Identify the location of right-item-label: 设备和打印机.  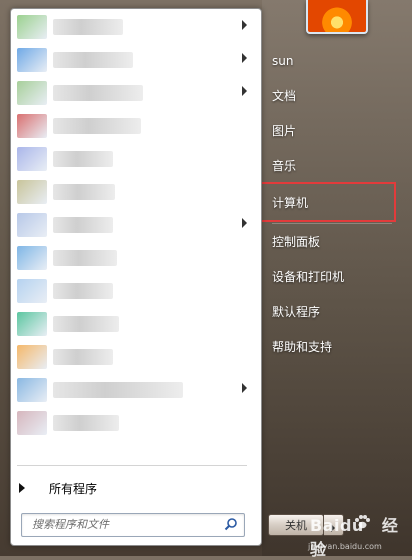
(308, 277).